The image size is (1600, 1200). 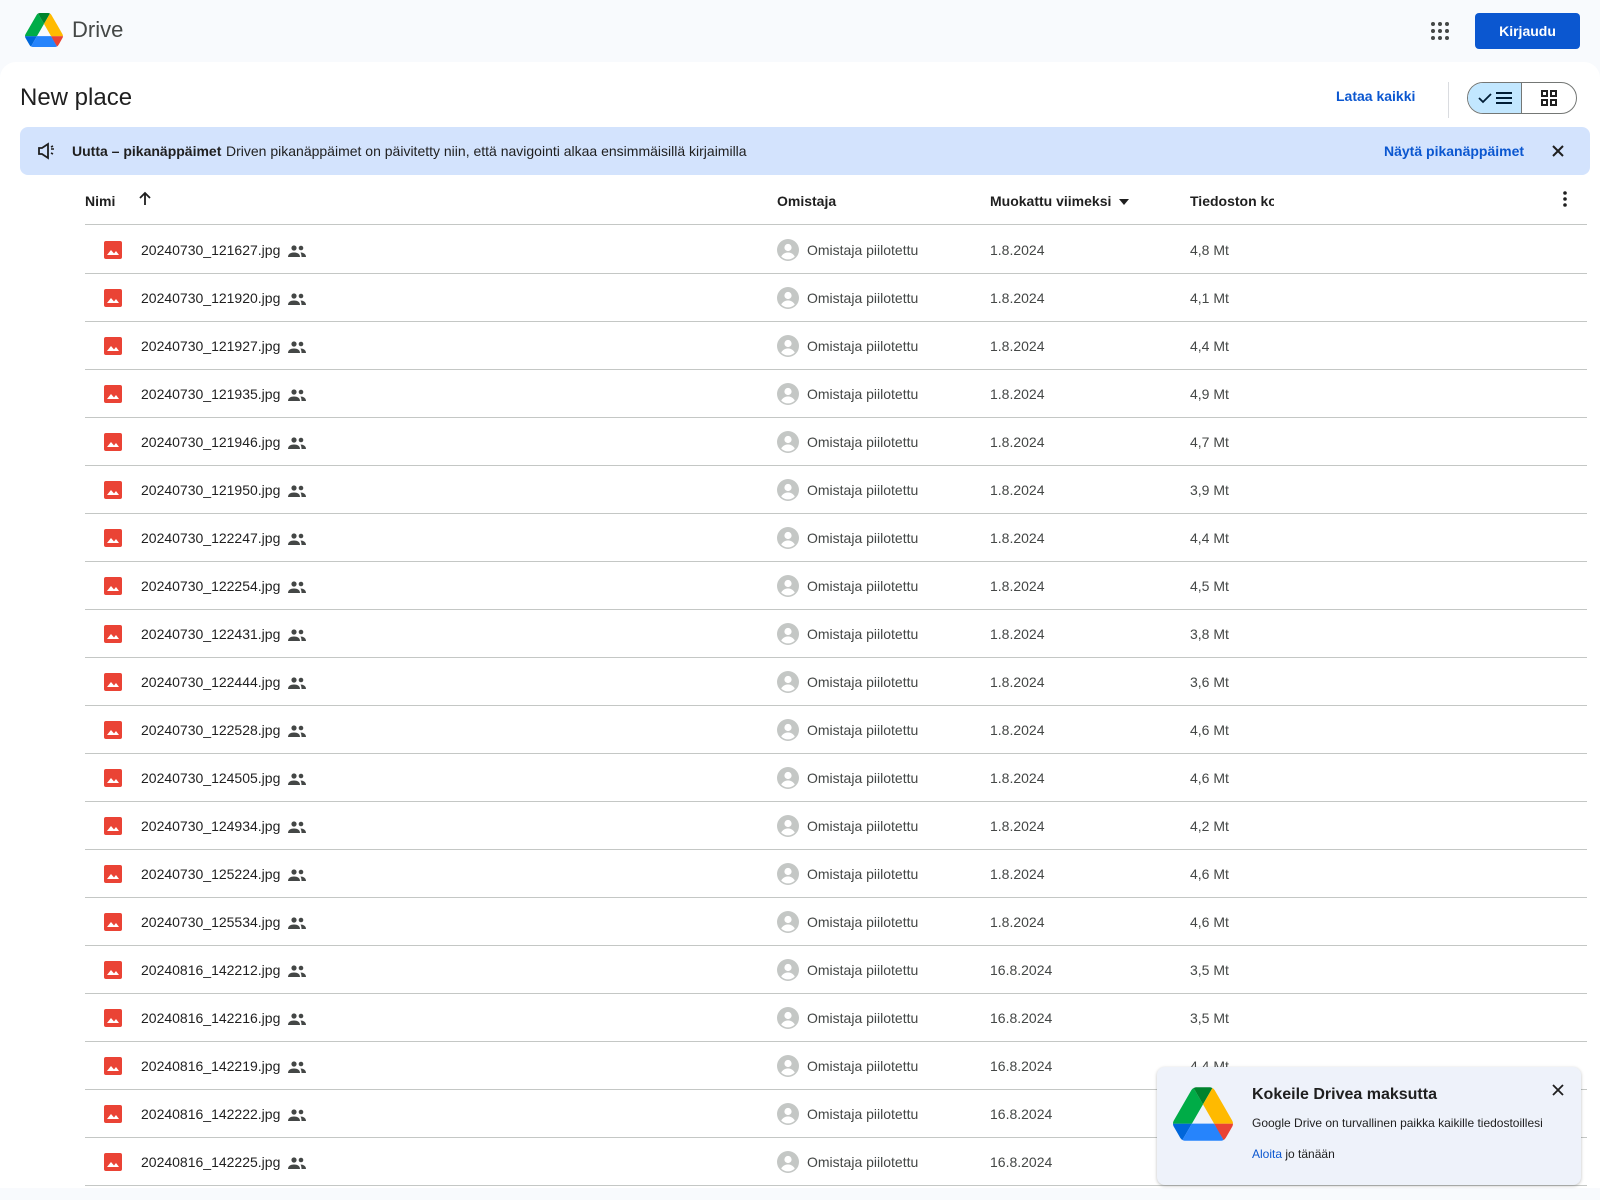 What do you see at coordinates (224, 490) in the screenshot?
I see `file-name: 20240730_121950.jpg` at bounding box center [224, 490].